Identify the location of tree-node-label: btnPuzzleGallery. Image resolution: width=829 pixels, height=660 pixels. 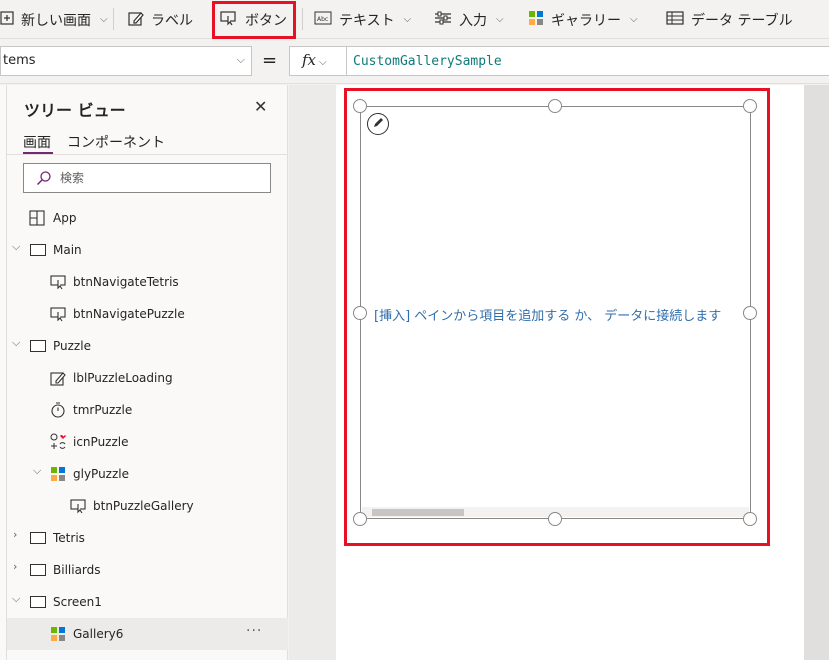
(143, 506).